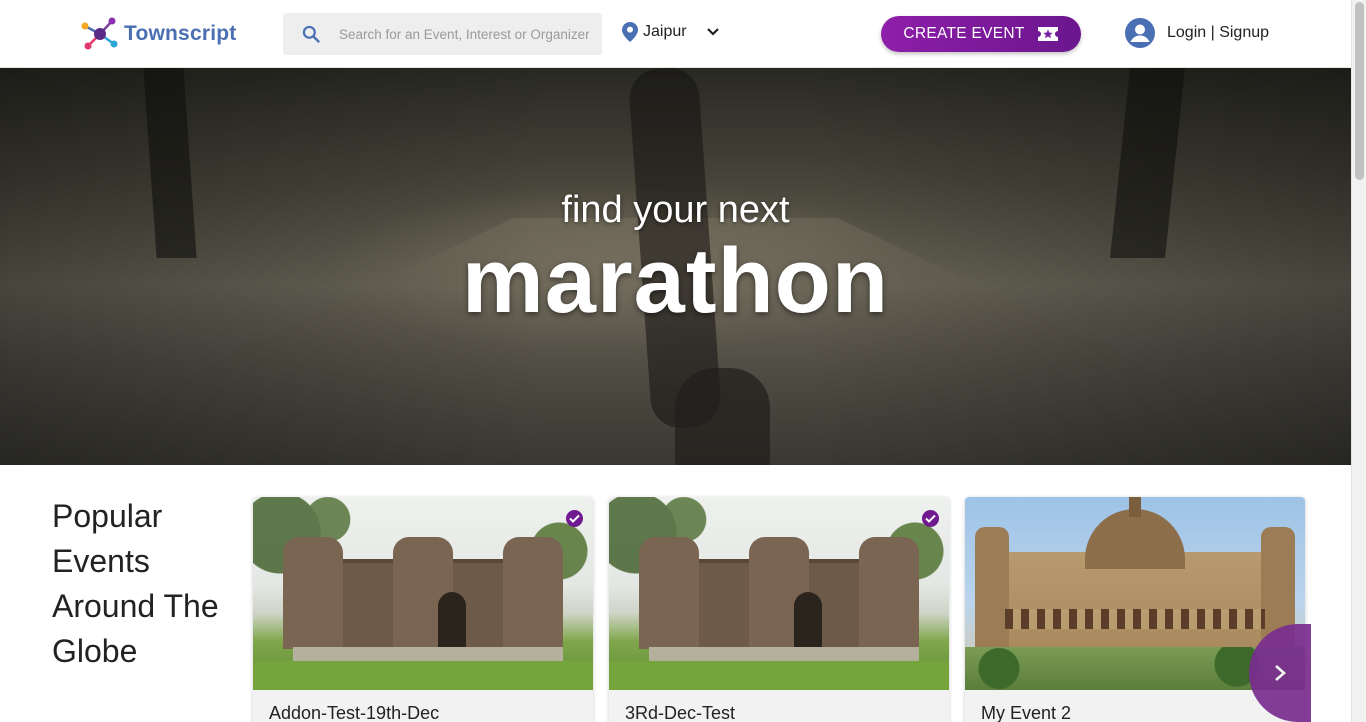  I want to click on login-signup-link: Login | Signup, so click(1197, 33).